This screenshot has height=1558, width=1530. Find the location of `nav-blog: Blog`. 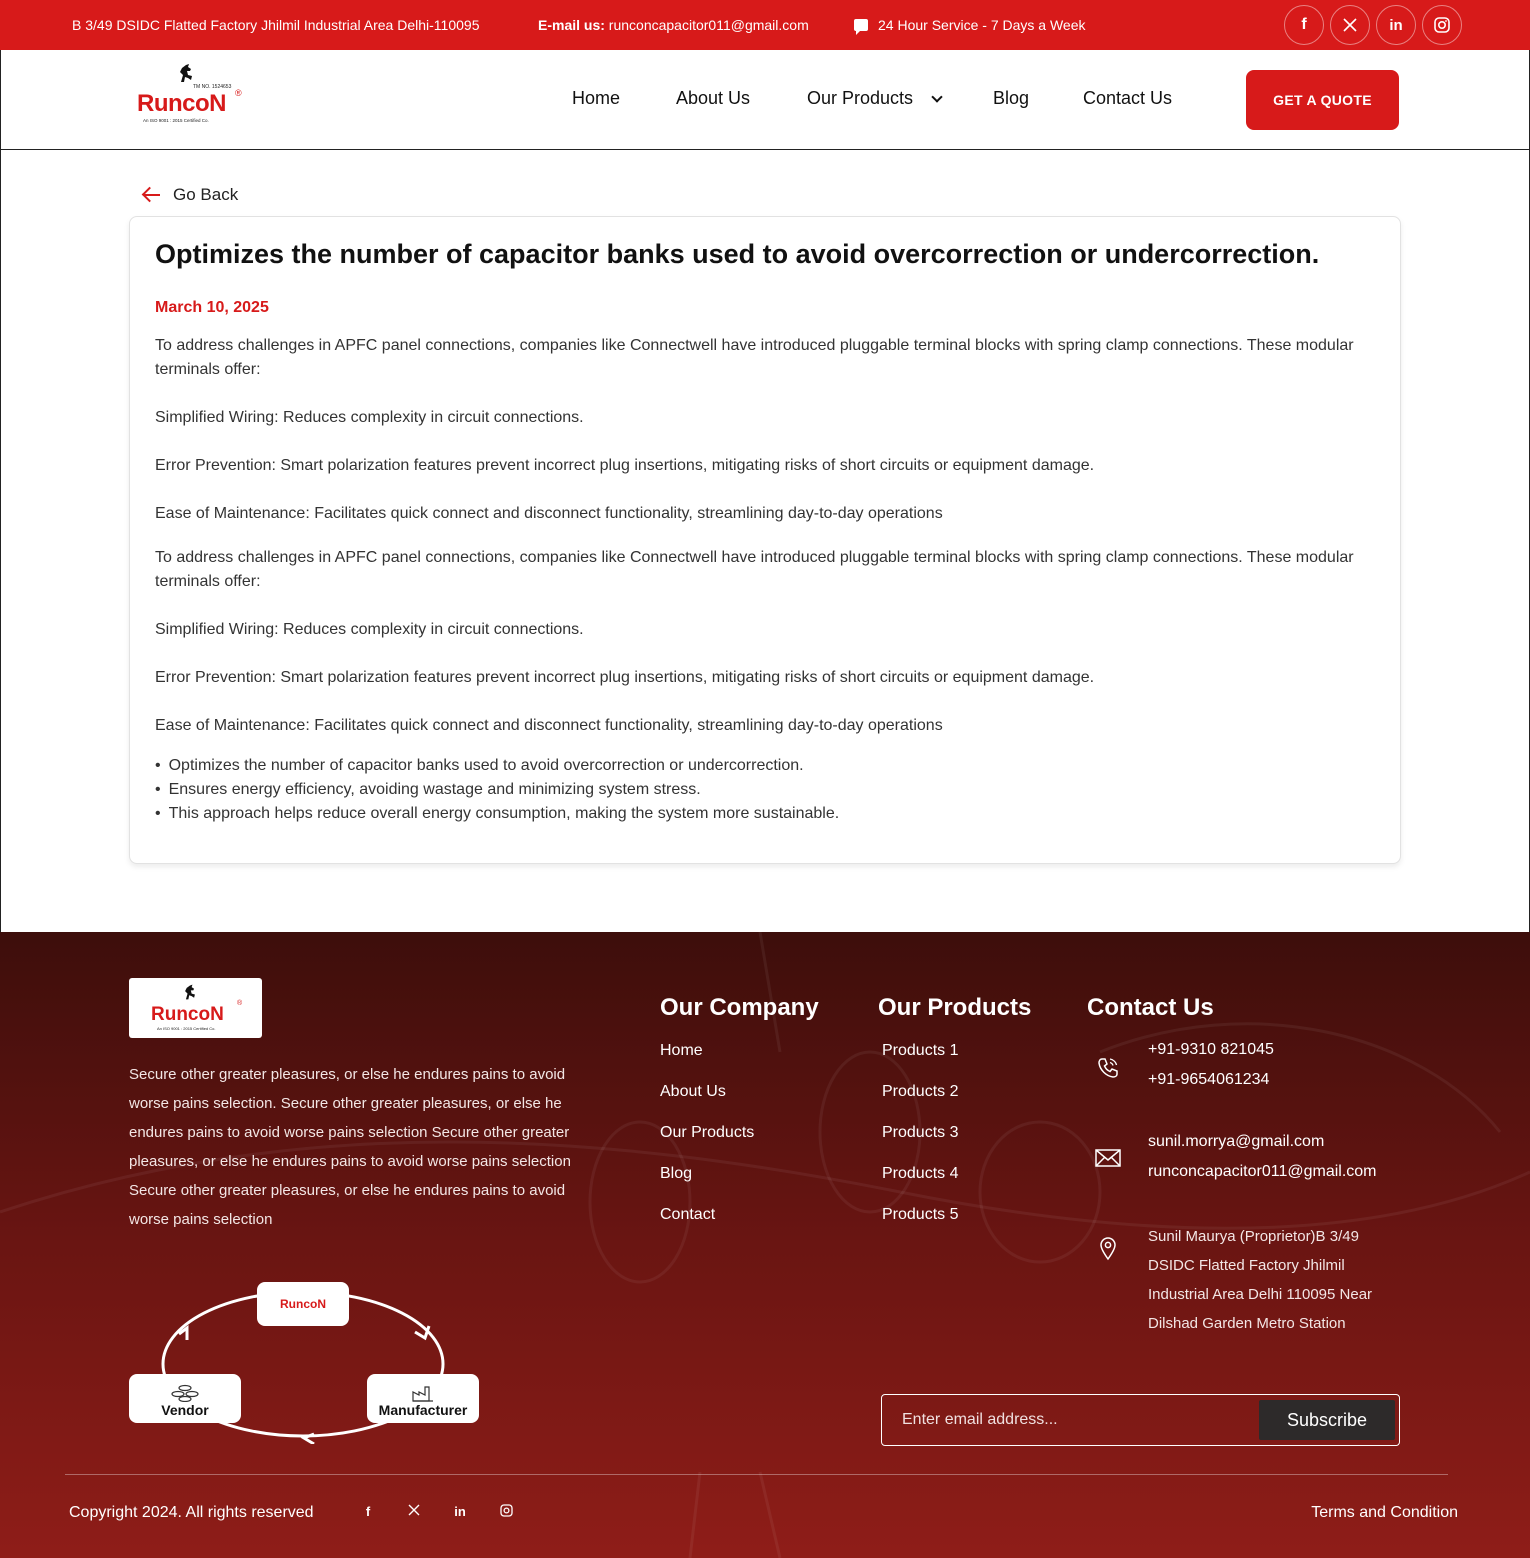

nav-blog: Blog is located at coordinates (1011, 98).